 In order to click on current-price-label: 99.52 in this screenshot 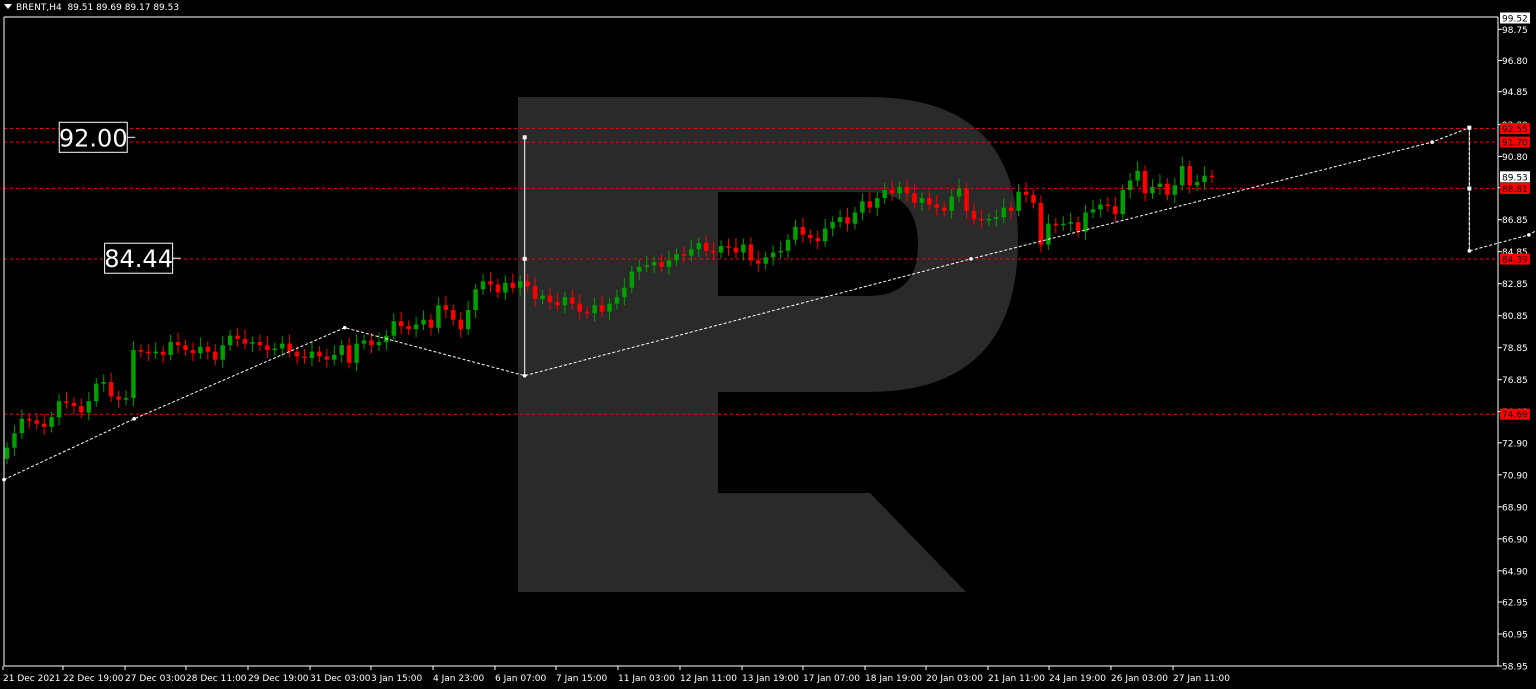, I will do `click(1515, 20)`.